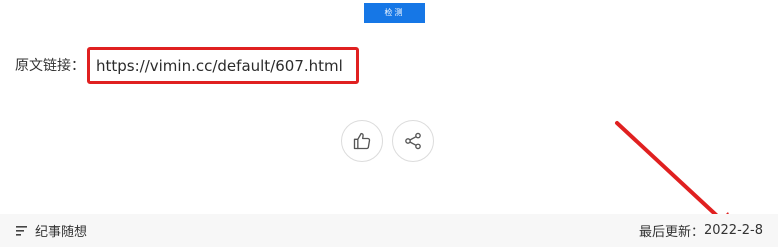 The width and height of the screenshot is (778, 247). I want to click on list-icon, so click(22, 230).